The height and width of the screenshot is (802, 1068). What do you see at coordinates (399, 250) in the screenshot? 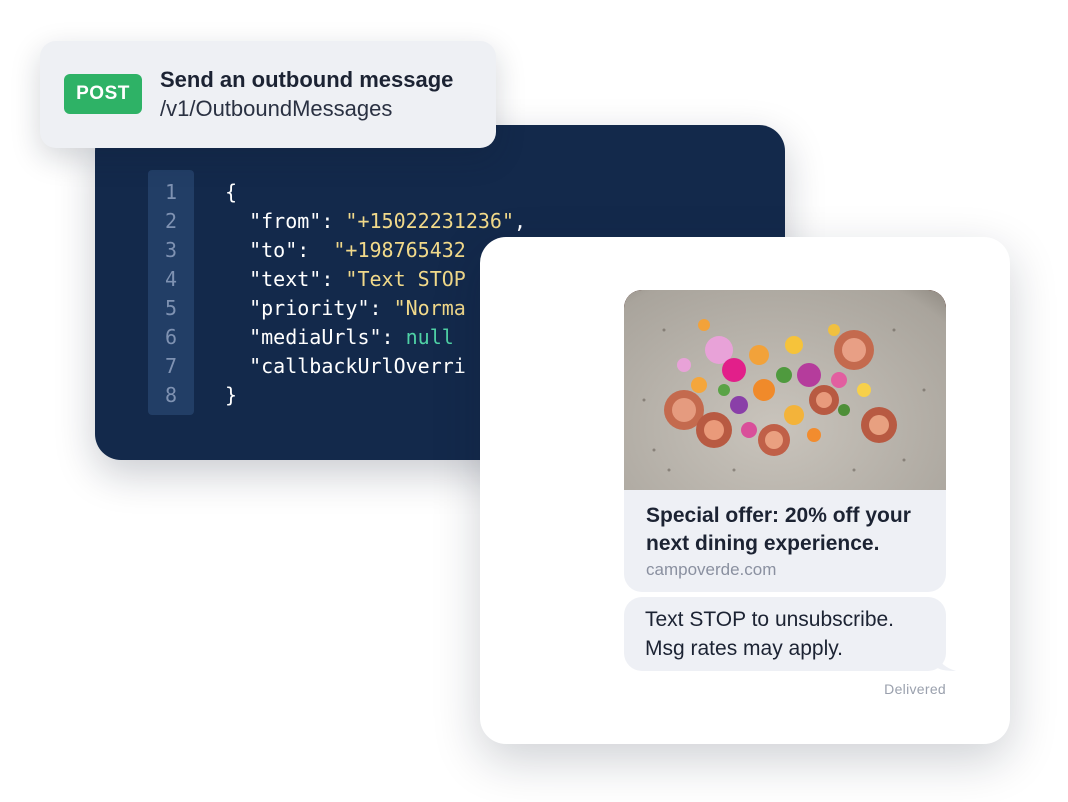
I see `code-token-str: "+198765432` at bounding box center [399, 250].